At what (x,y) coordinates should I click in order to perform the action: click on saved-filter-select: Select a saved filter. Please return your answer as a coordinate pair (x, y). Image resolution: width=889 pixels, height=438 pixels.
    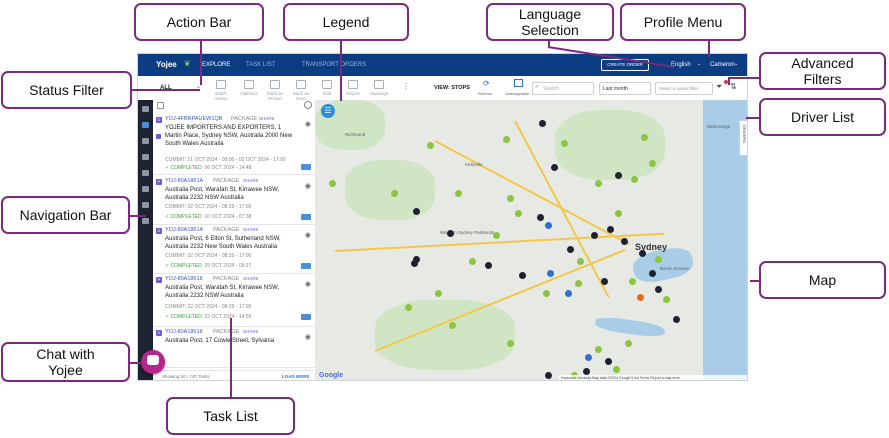
    Looking at the image, I should click on (684, 88).